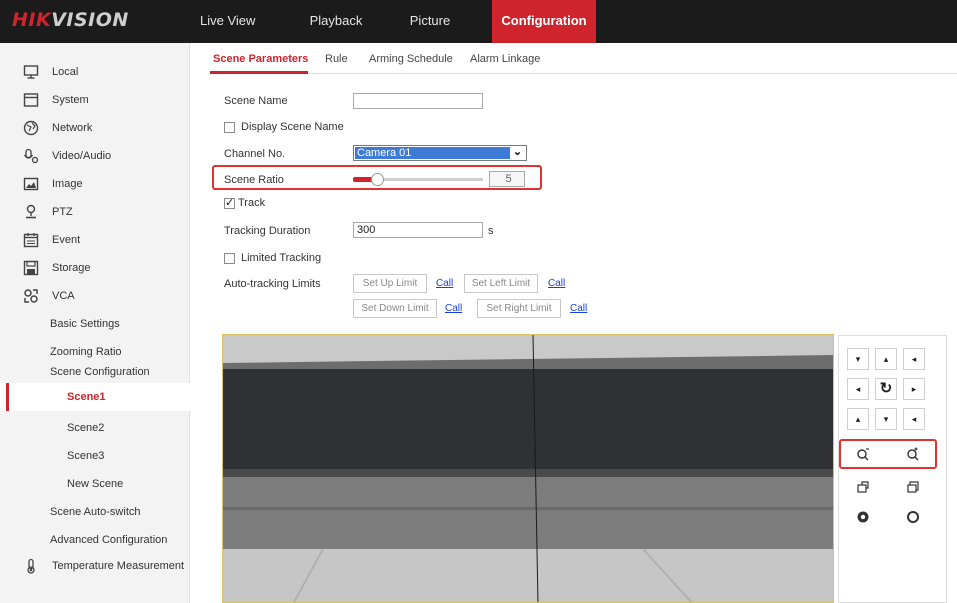  I want to click on ptz-left-button: ◂, so click(858, 389).